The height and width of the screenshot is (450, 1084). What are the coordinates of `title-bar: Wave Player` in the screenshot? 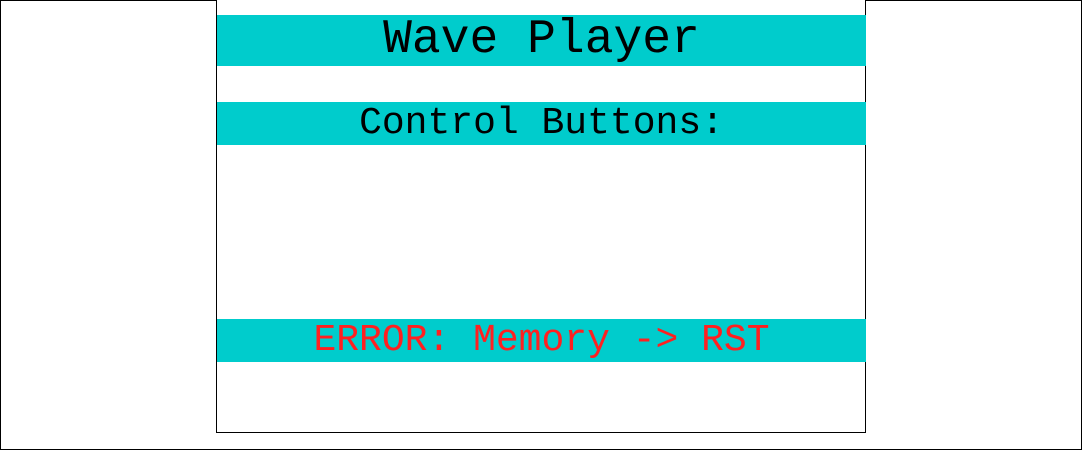 It's located at (541, 40).